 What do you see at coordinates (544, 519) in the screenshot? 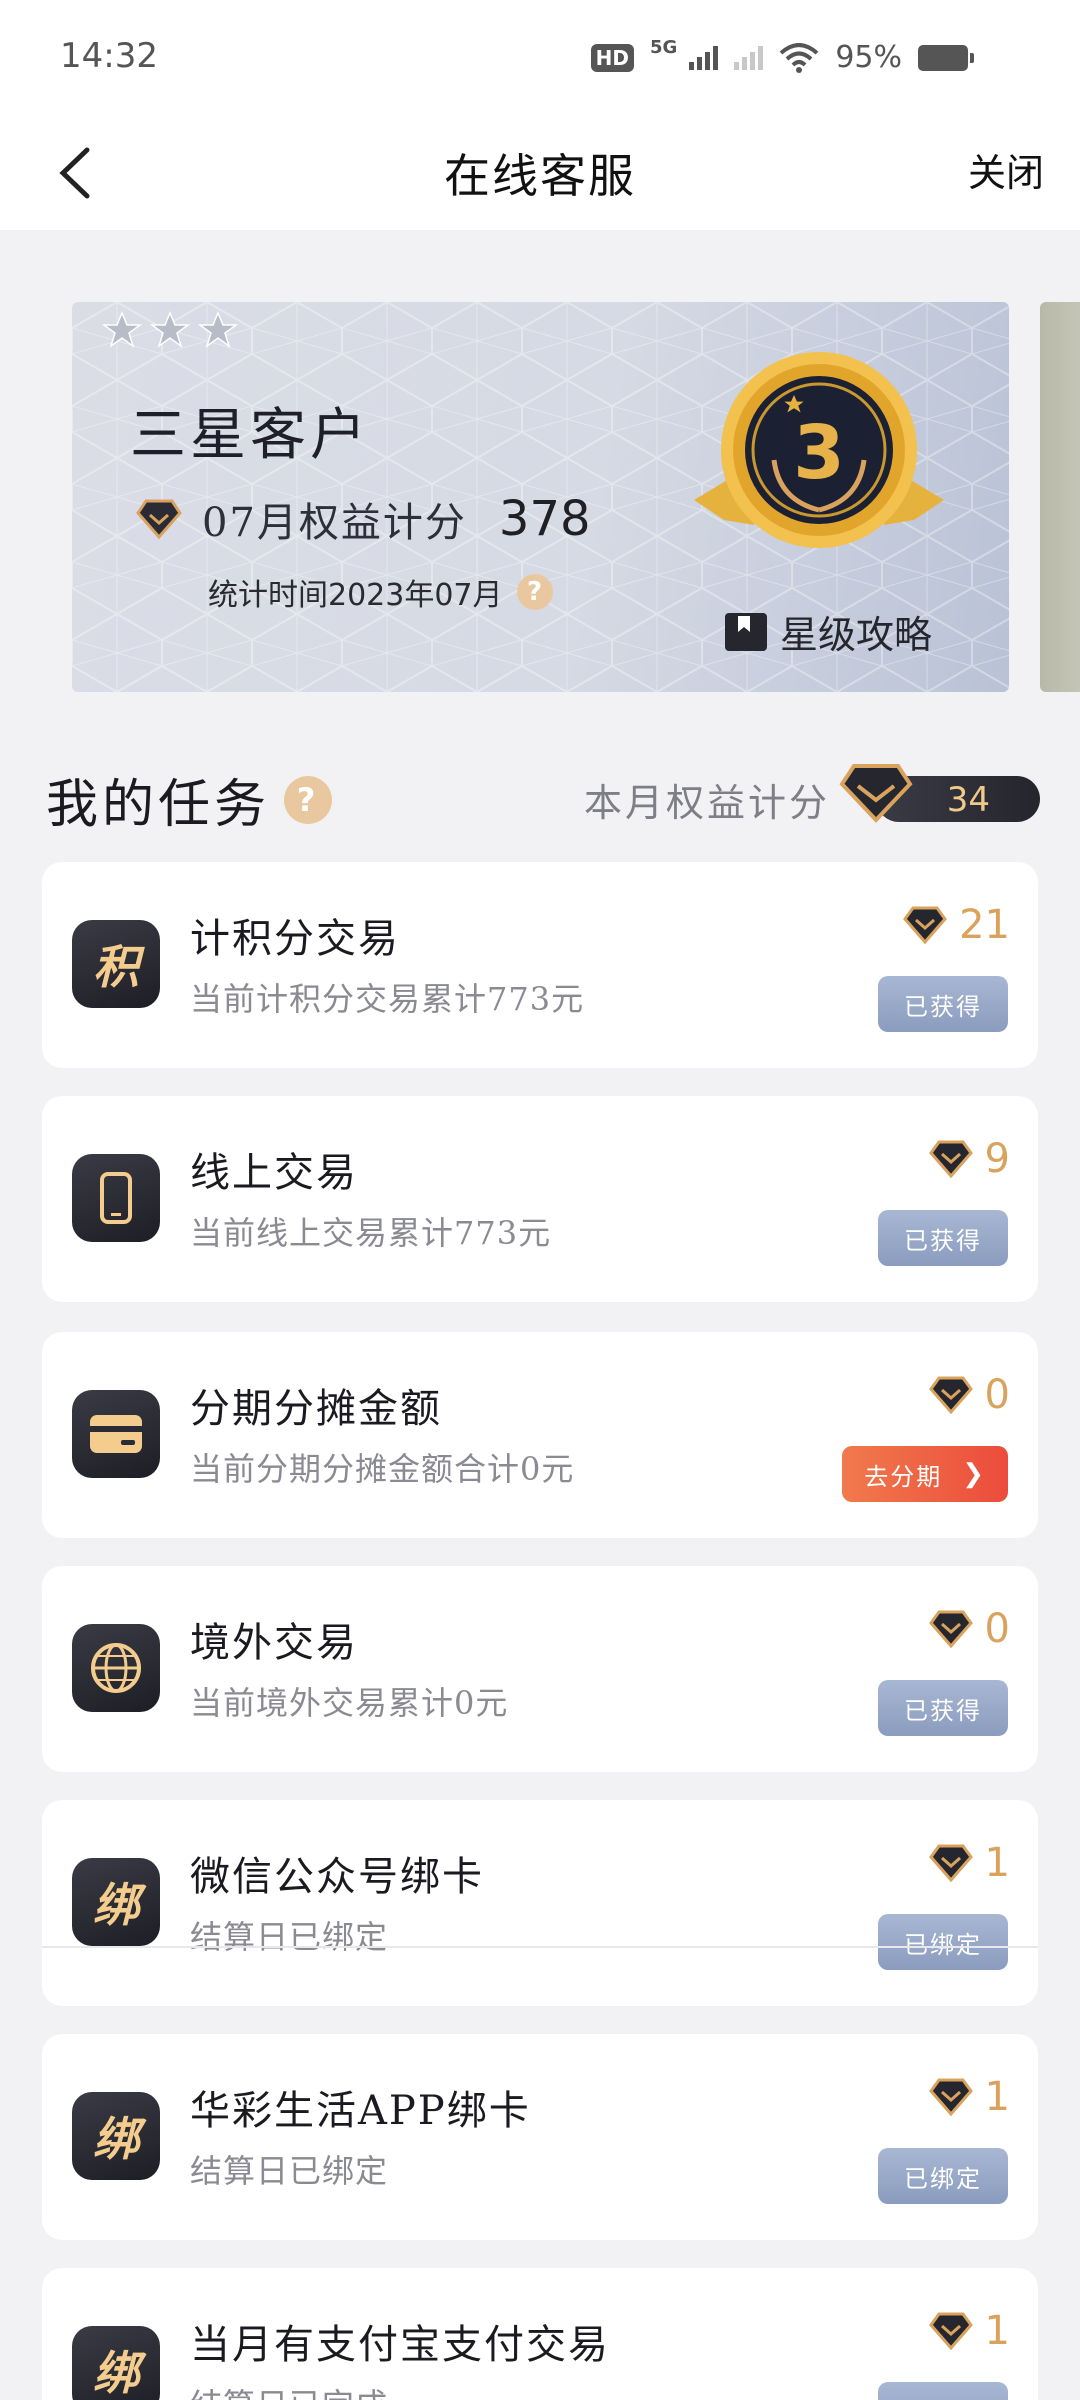
I see `points-value: 378` at bounding box center [544, 519].